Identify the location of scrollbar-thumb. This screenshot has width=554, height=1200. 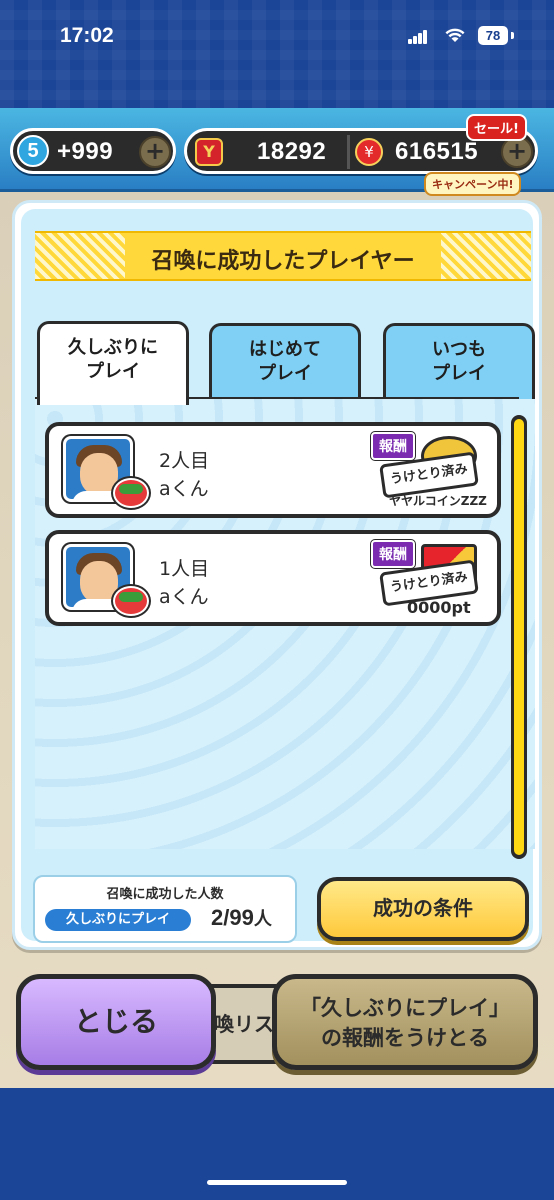
(519, 637).